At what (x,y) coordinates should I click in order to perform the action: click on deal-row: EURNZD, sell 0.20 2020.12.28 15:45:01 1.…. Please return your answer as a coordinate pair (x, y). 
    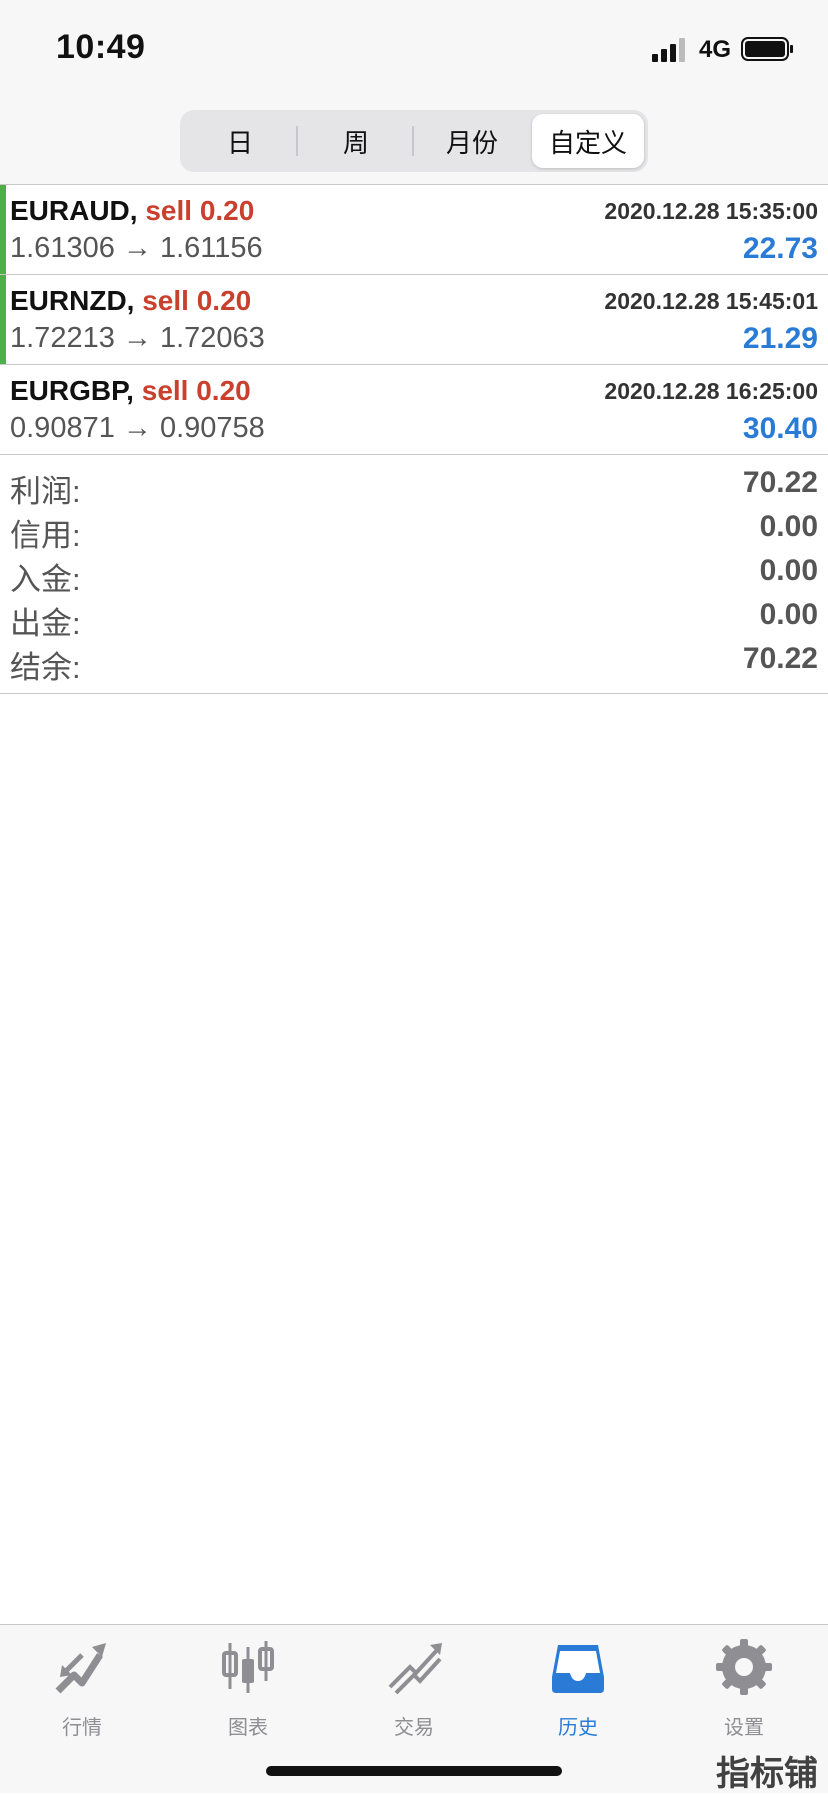
    Looking at the image, I should click on (414, 320).